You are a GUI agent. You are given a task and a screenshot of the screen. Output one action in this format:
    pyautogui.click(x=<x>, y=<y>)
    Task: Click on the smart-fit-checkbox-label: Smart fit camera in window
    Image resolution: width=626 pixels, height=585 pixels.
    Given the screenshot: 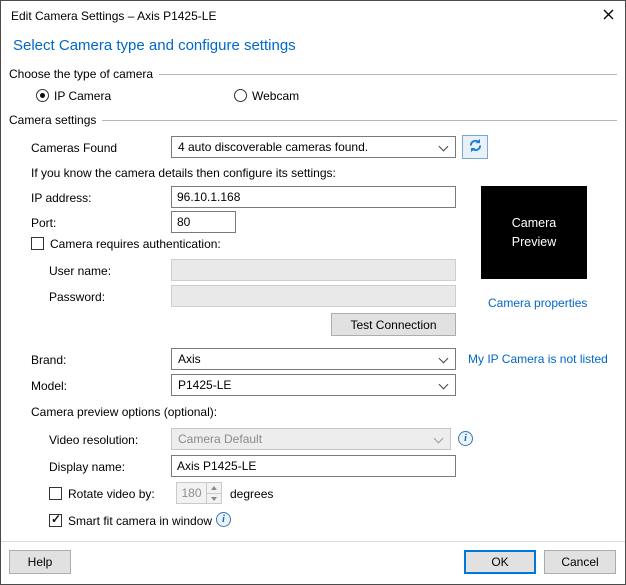 What is the action you would take?
    pyautogui.click(x=140, y=521)
    